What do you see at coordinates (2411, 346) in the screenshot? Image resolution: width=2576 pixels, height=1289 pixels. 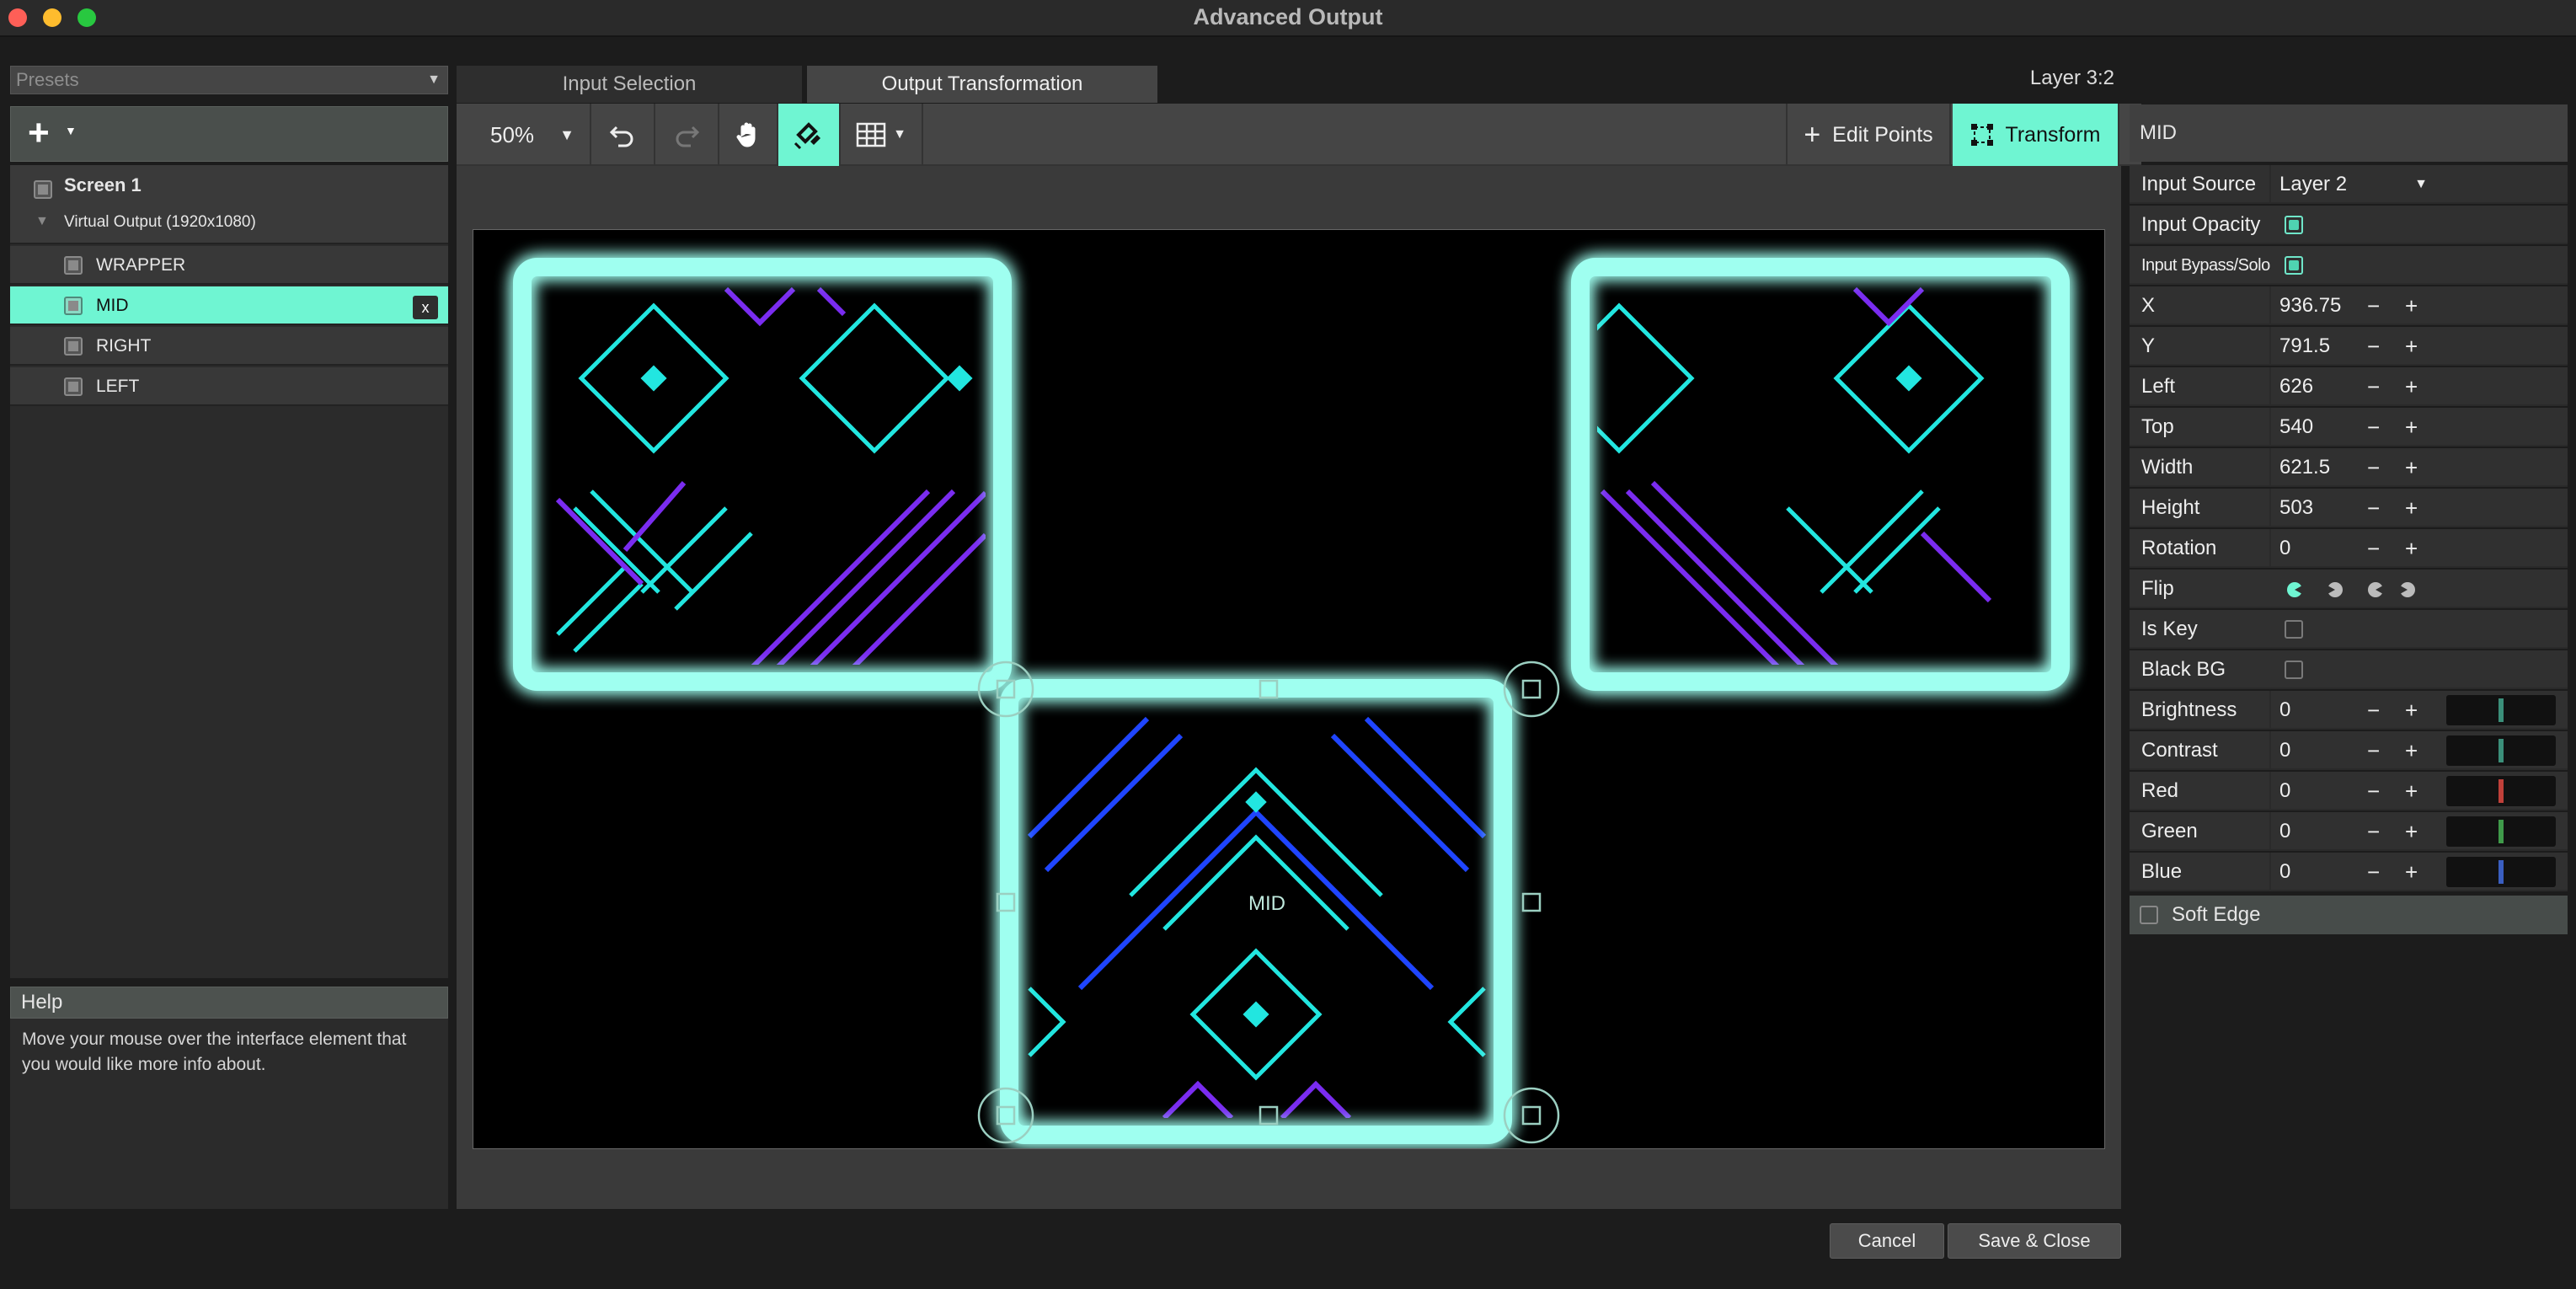 I see `y-increment-button: +` at bounding box center [2411, 346].